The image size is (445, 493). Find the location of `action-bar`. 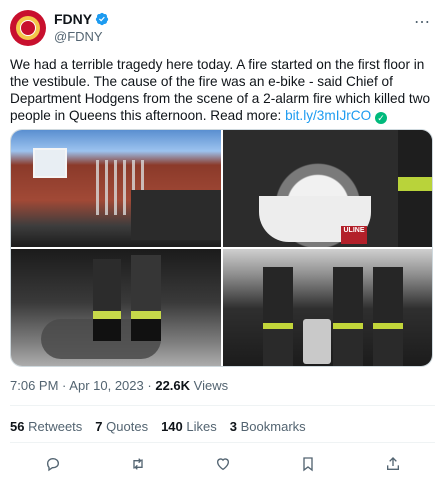

action-bar is located at coordinates (222, 464).